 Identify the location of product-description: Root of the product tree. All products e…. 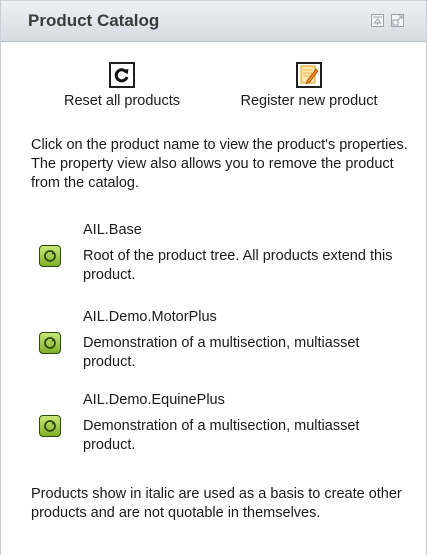
(238, 265).